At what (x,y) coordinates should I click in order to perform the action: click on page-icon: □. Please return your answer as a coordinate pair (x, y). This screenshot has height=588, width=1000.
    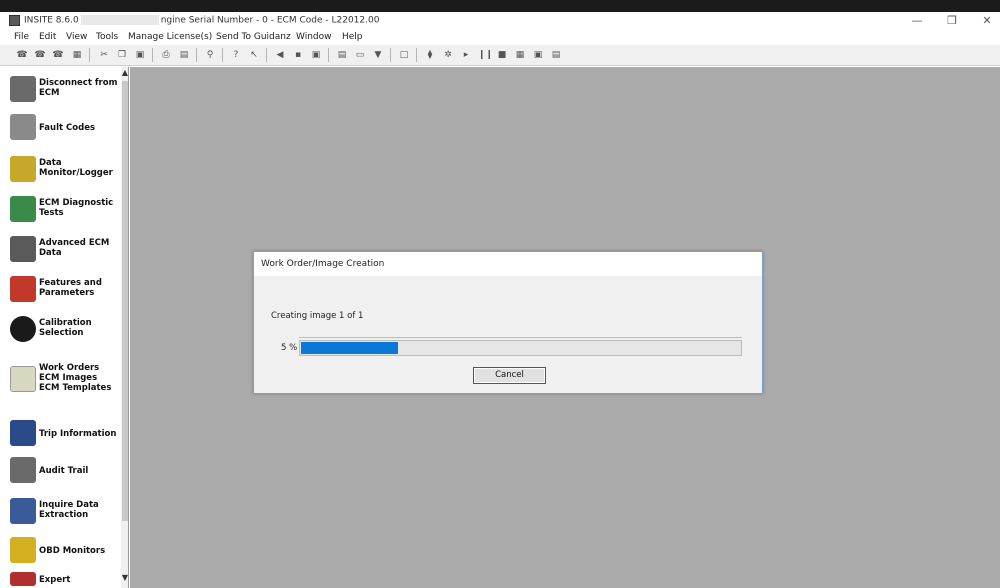
    Looking at the image, I should click on (404, 55).